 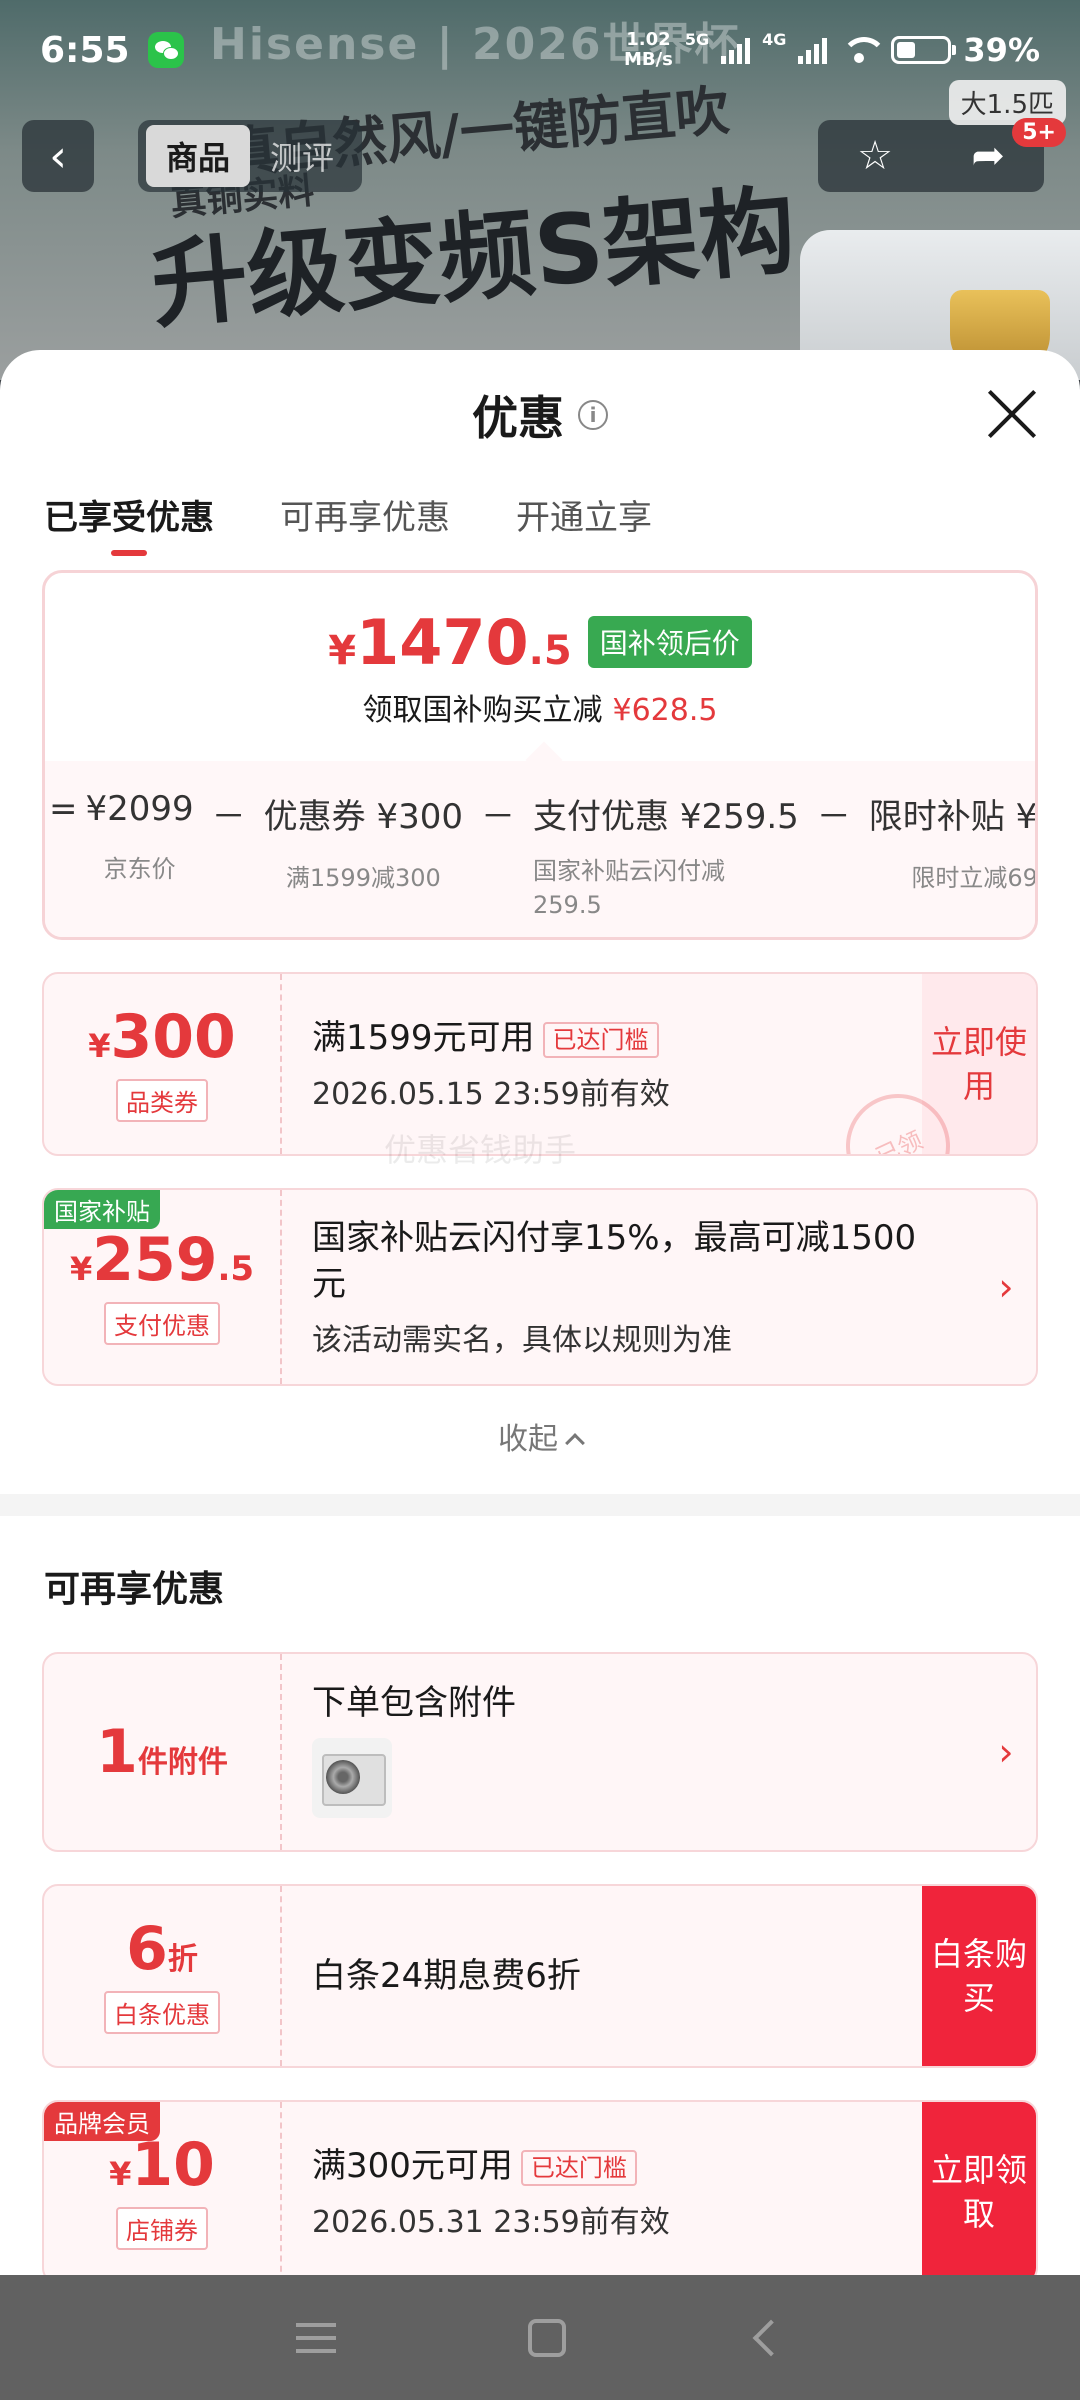 What do you see at coordinates (162, 1259) in the screenshot?
I see `coupon-amount: ¥259.5` at bounding box center [162, 1259].